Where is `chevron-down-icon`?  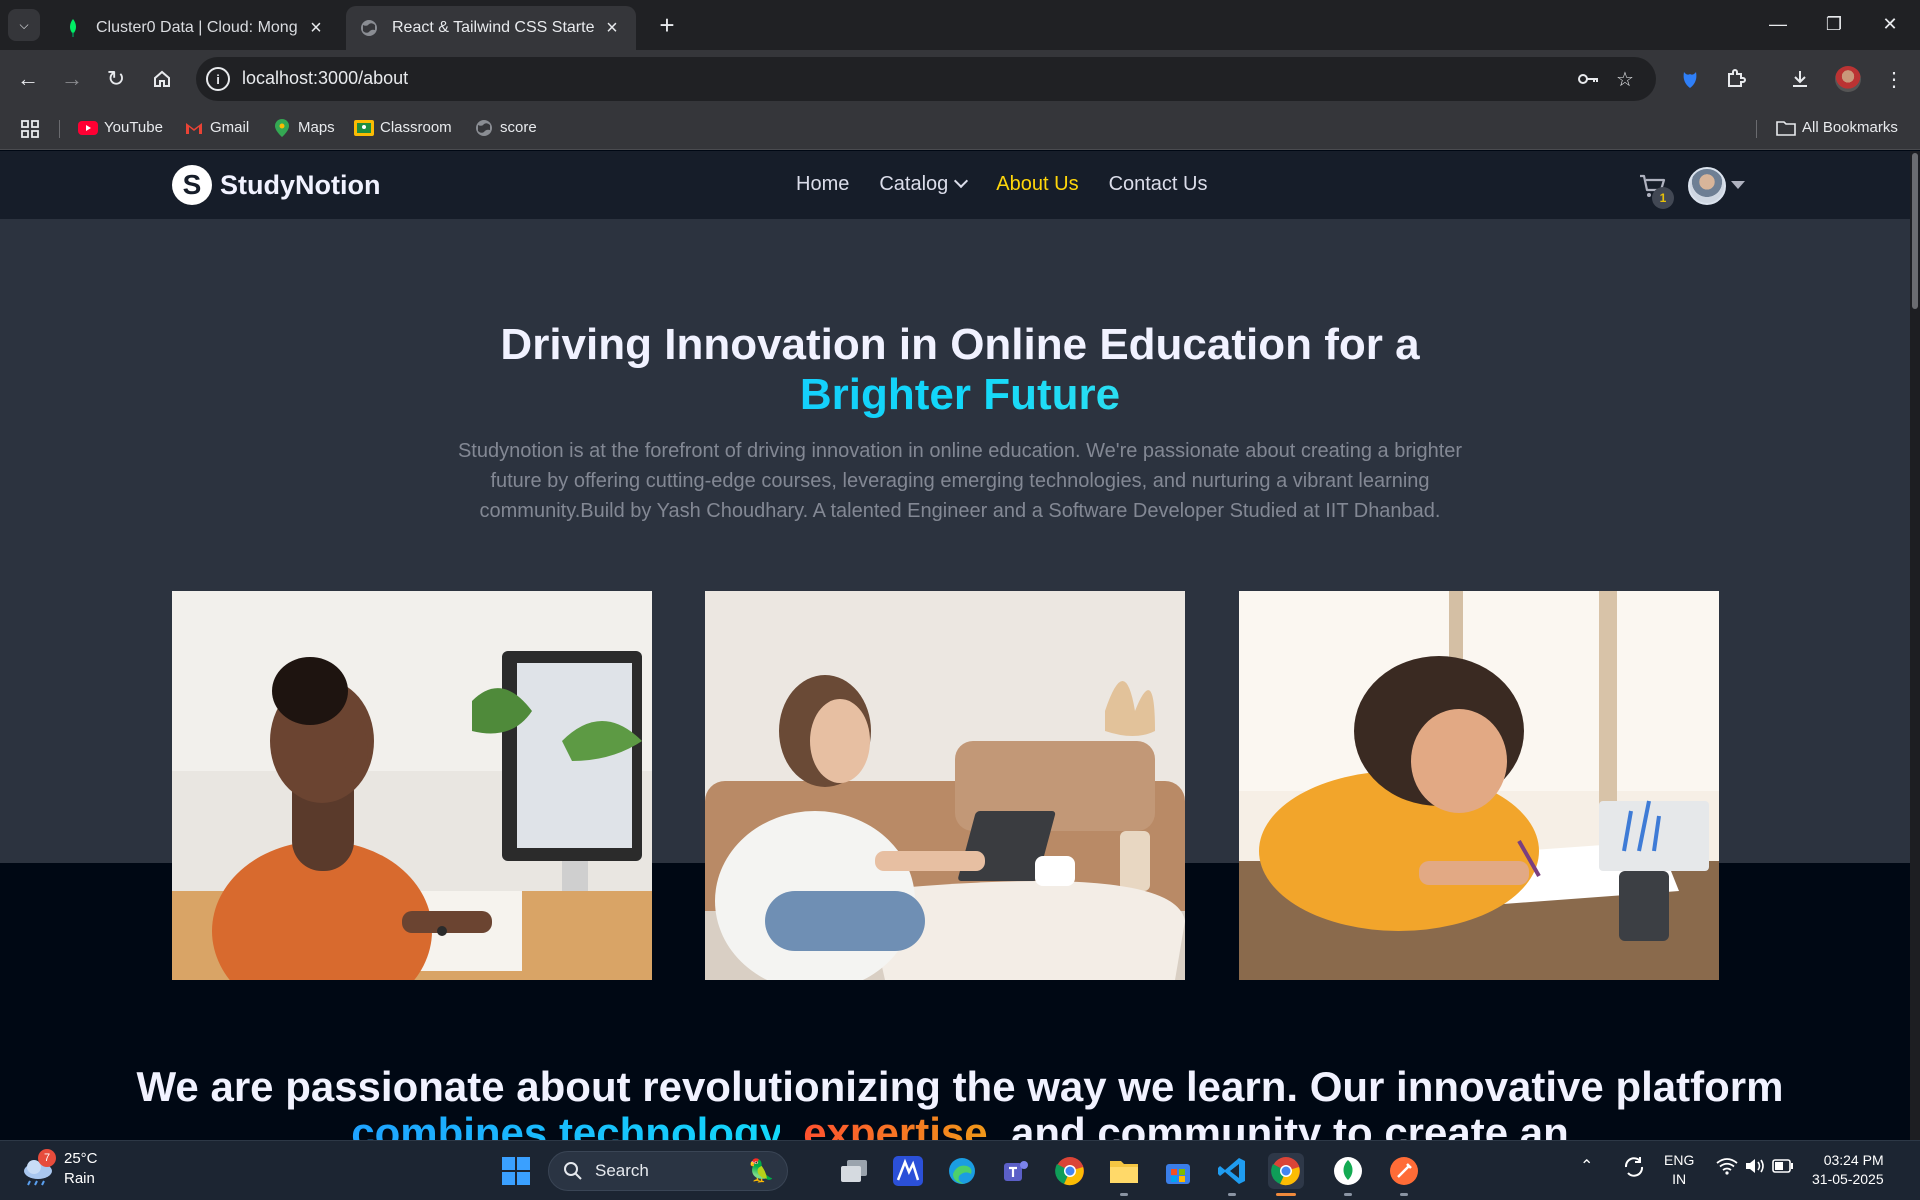
chevron-down-icon is located at coordinates (961, 181).